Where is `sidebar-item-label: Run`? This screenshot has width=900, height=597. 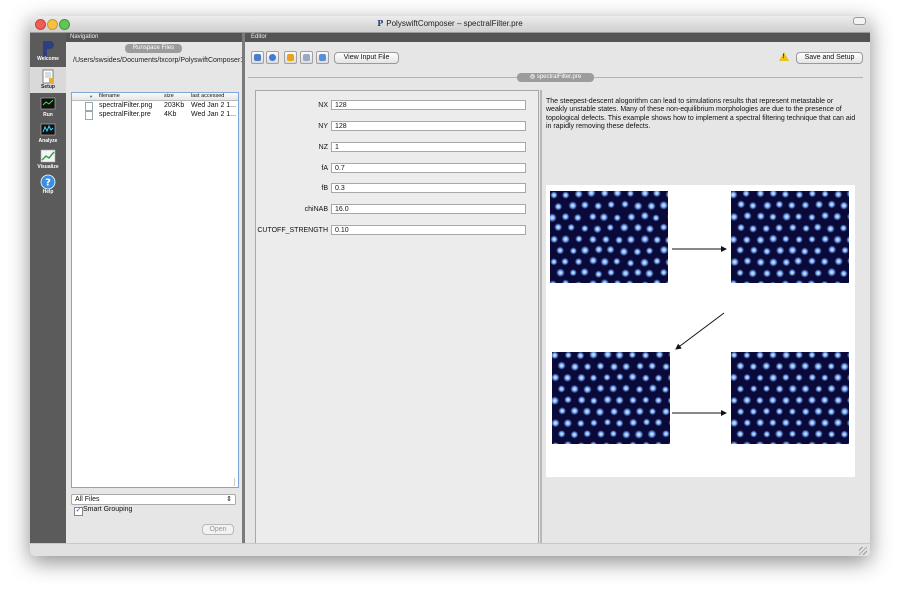
sidebar-item-label: Run is located at coordinates (48, 115).